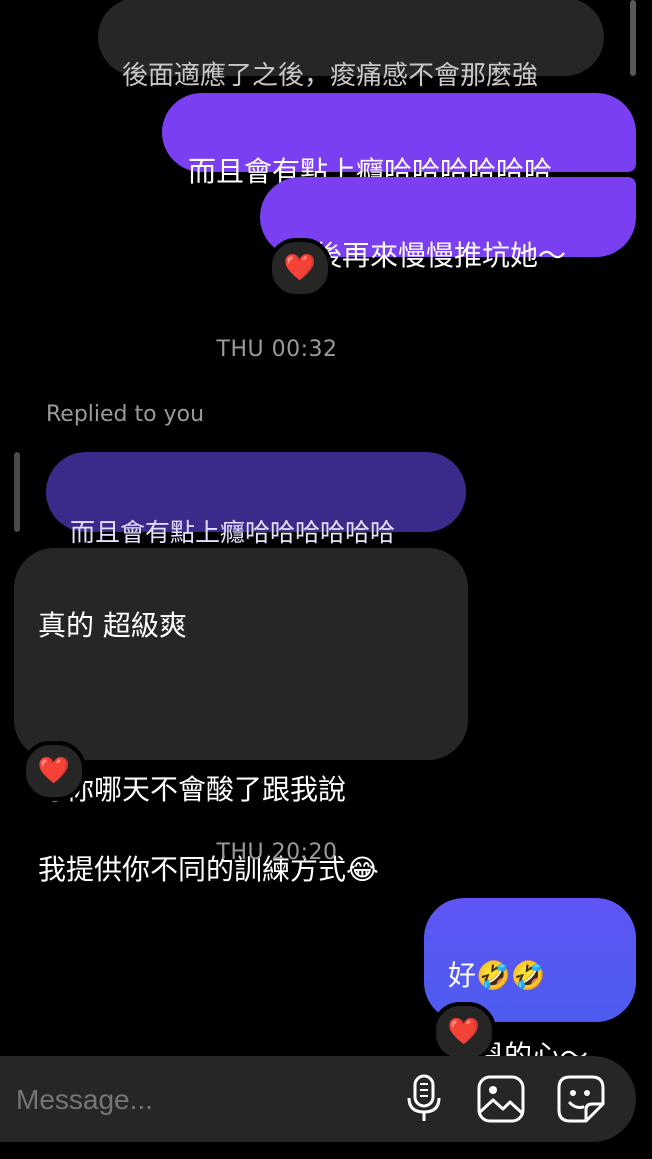  Describe the element at coordinates (633, 38) in the screenshot. I see `scrollbar` at that location.